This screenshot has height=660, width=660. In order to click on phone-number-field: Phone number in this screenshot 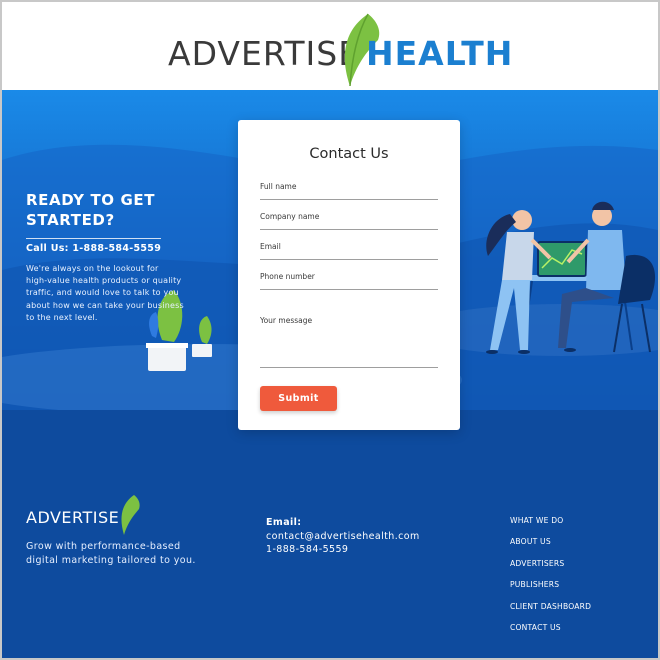, I will do `click(349, 281)`.